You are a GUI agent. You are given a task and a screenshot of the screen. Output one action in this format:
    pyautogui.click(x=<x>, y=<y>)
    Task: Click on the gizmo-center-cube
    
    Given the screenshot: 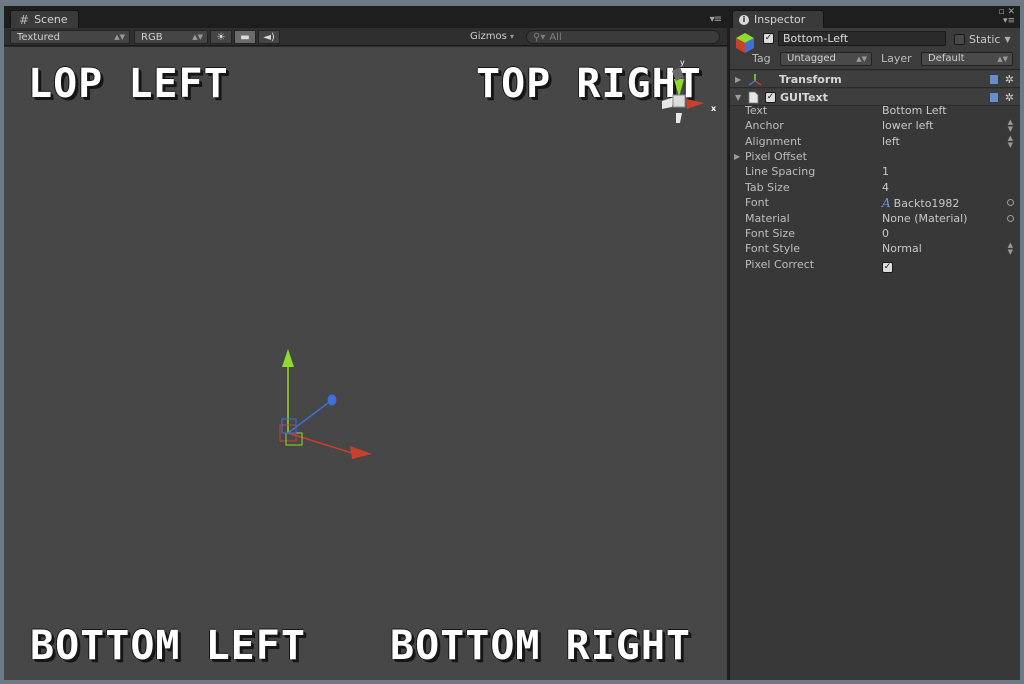 What is the action you would take?
    pyautogui.click(x=679, y=101)
    